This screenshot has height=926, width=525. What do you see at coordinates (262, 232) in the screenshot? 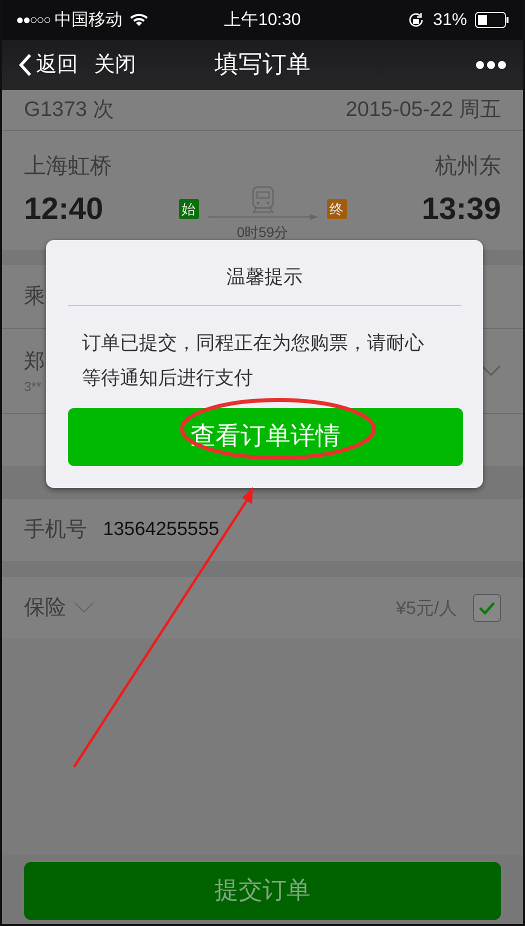
I see `duration: 0时59分` at bounding box center [262, 232].